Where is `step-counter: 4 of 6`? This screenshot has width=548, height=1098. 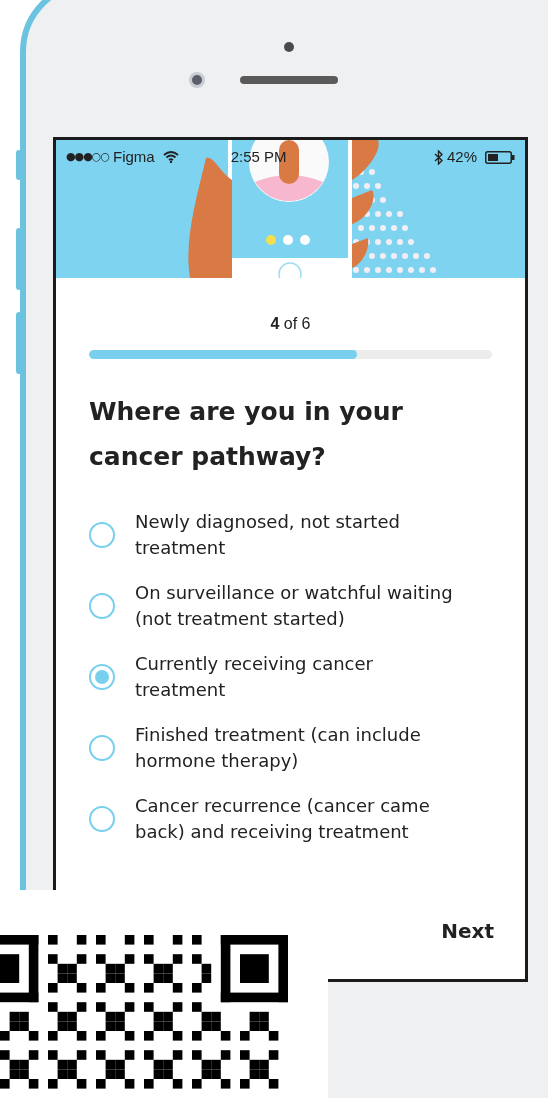 step-counter: 4 of 6 is located at coordinates (290, 324).